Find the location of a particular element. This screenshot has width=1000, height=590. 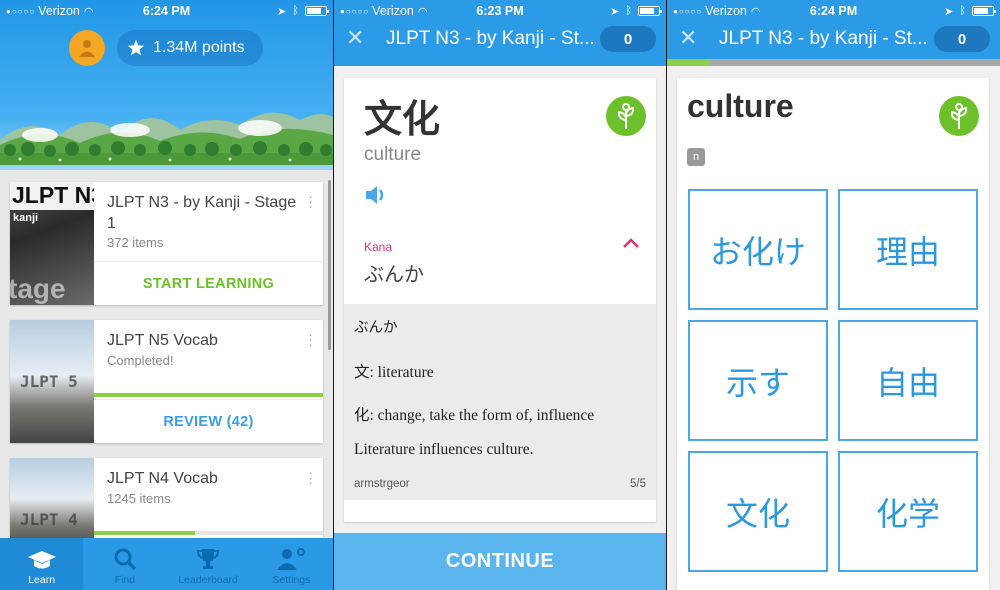

answer-choice: 化学 is located at coordinates (908, 511).